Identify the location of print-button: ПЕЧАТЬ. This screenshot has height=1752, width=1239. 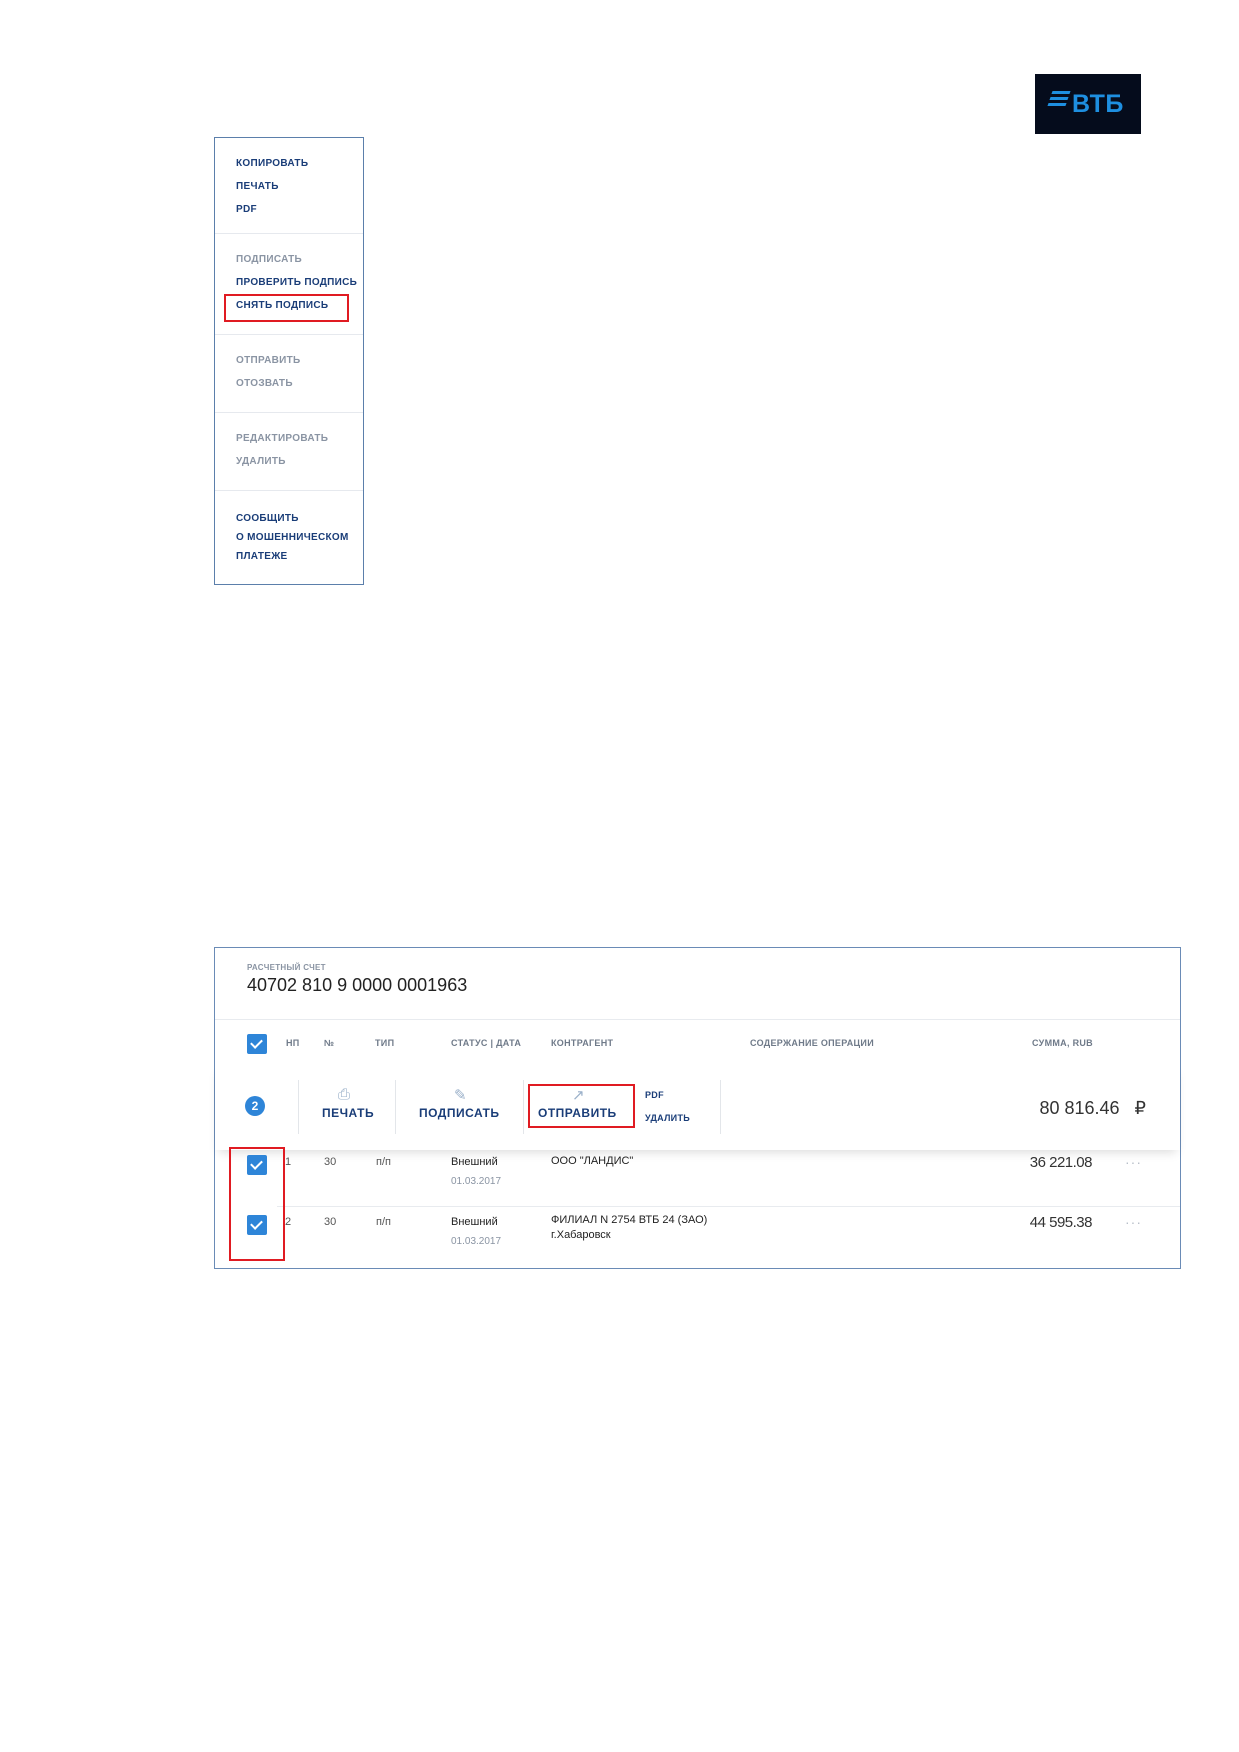
(348, 1113).